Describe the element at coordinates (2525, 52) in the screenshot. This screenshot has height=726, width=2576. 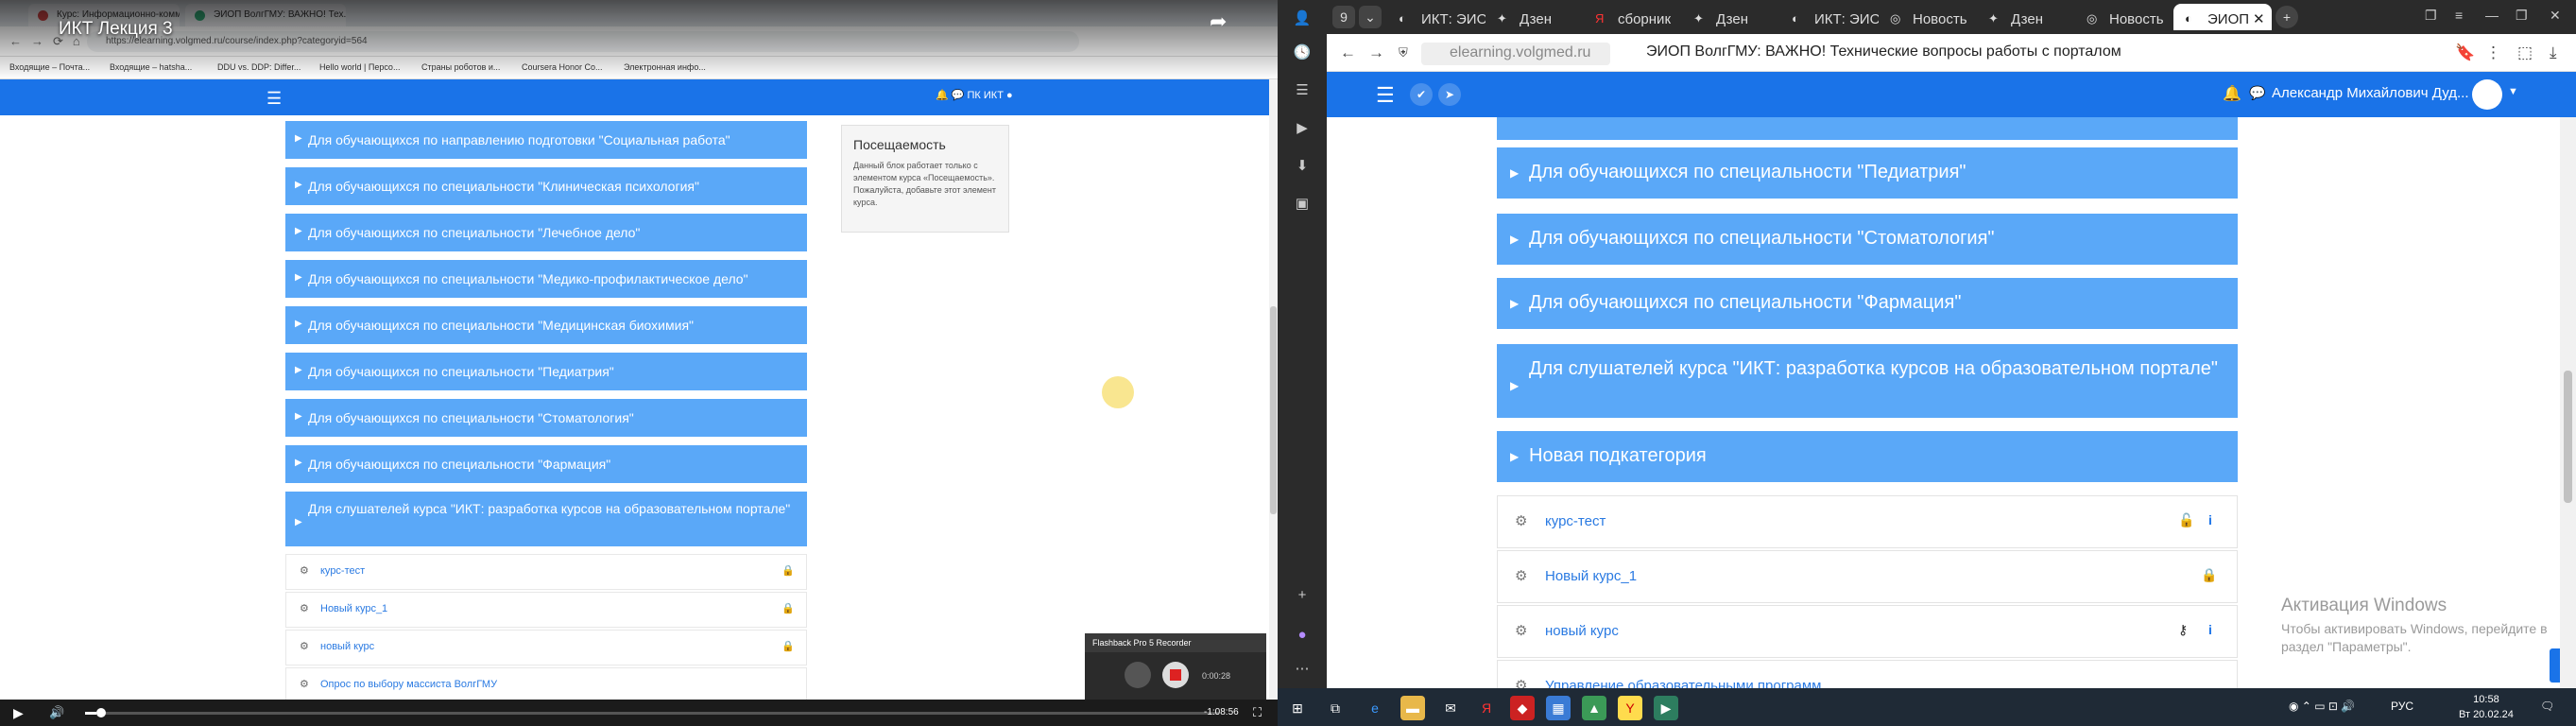
I see `extensions-icon: ⬚` at that location.